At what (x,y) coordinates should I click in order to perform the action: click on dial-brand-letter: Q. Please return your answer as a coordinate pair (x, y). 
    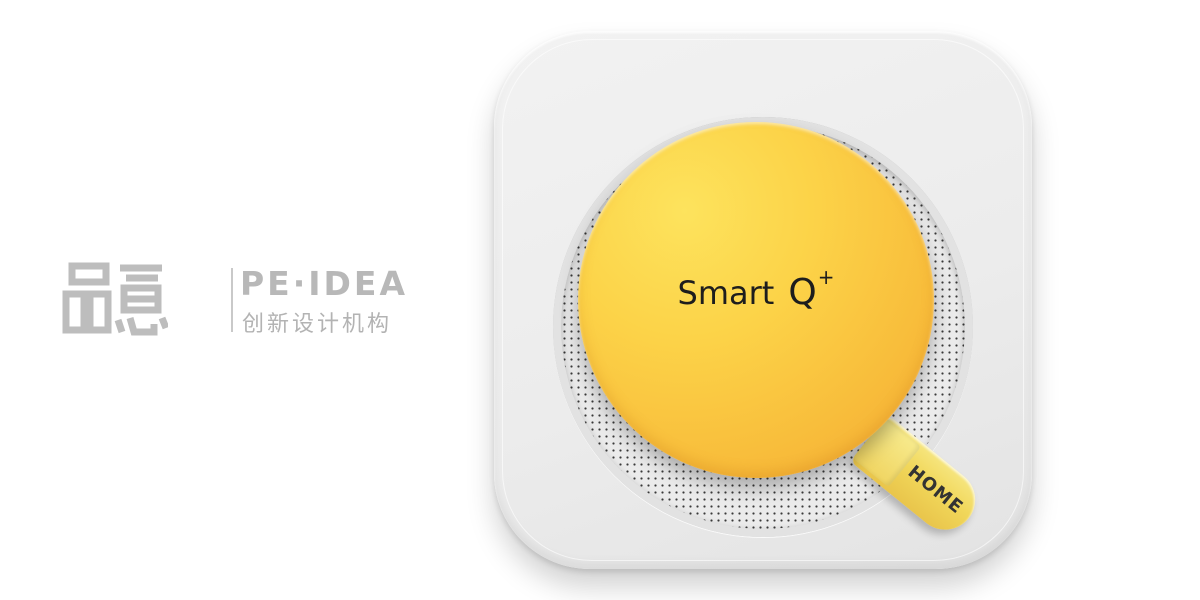
    Looking at the image, I should click on (802, 292).